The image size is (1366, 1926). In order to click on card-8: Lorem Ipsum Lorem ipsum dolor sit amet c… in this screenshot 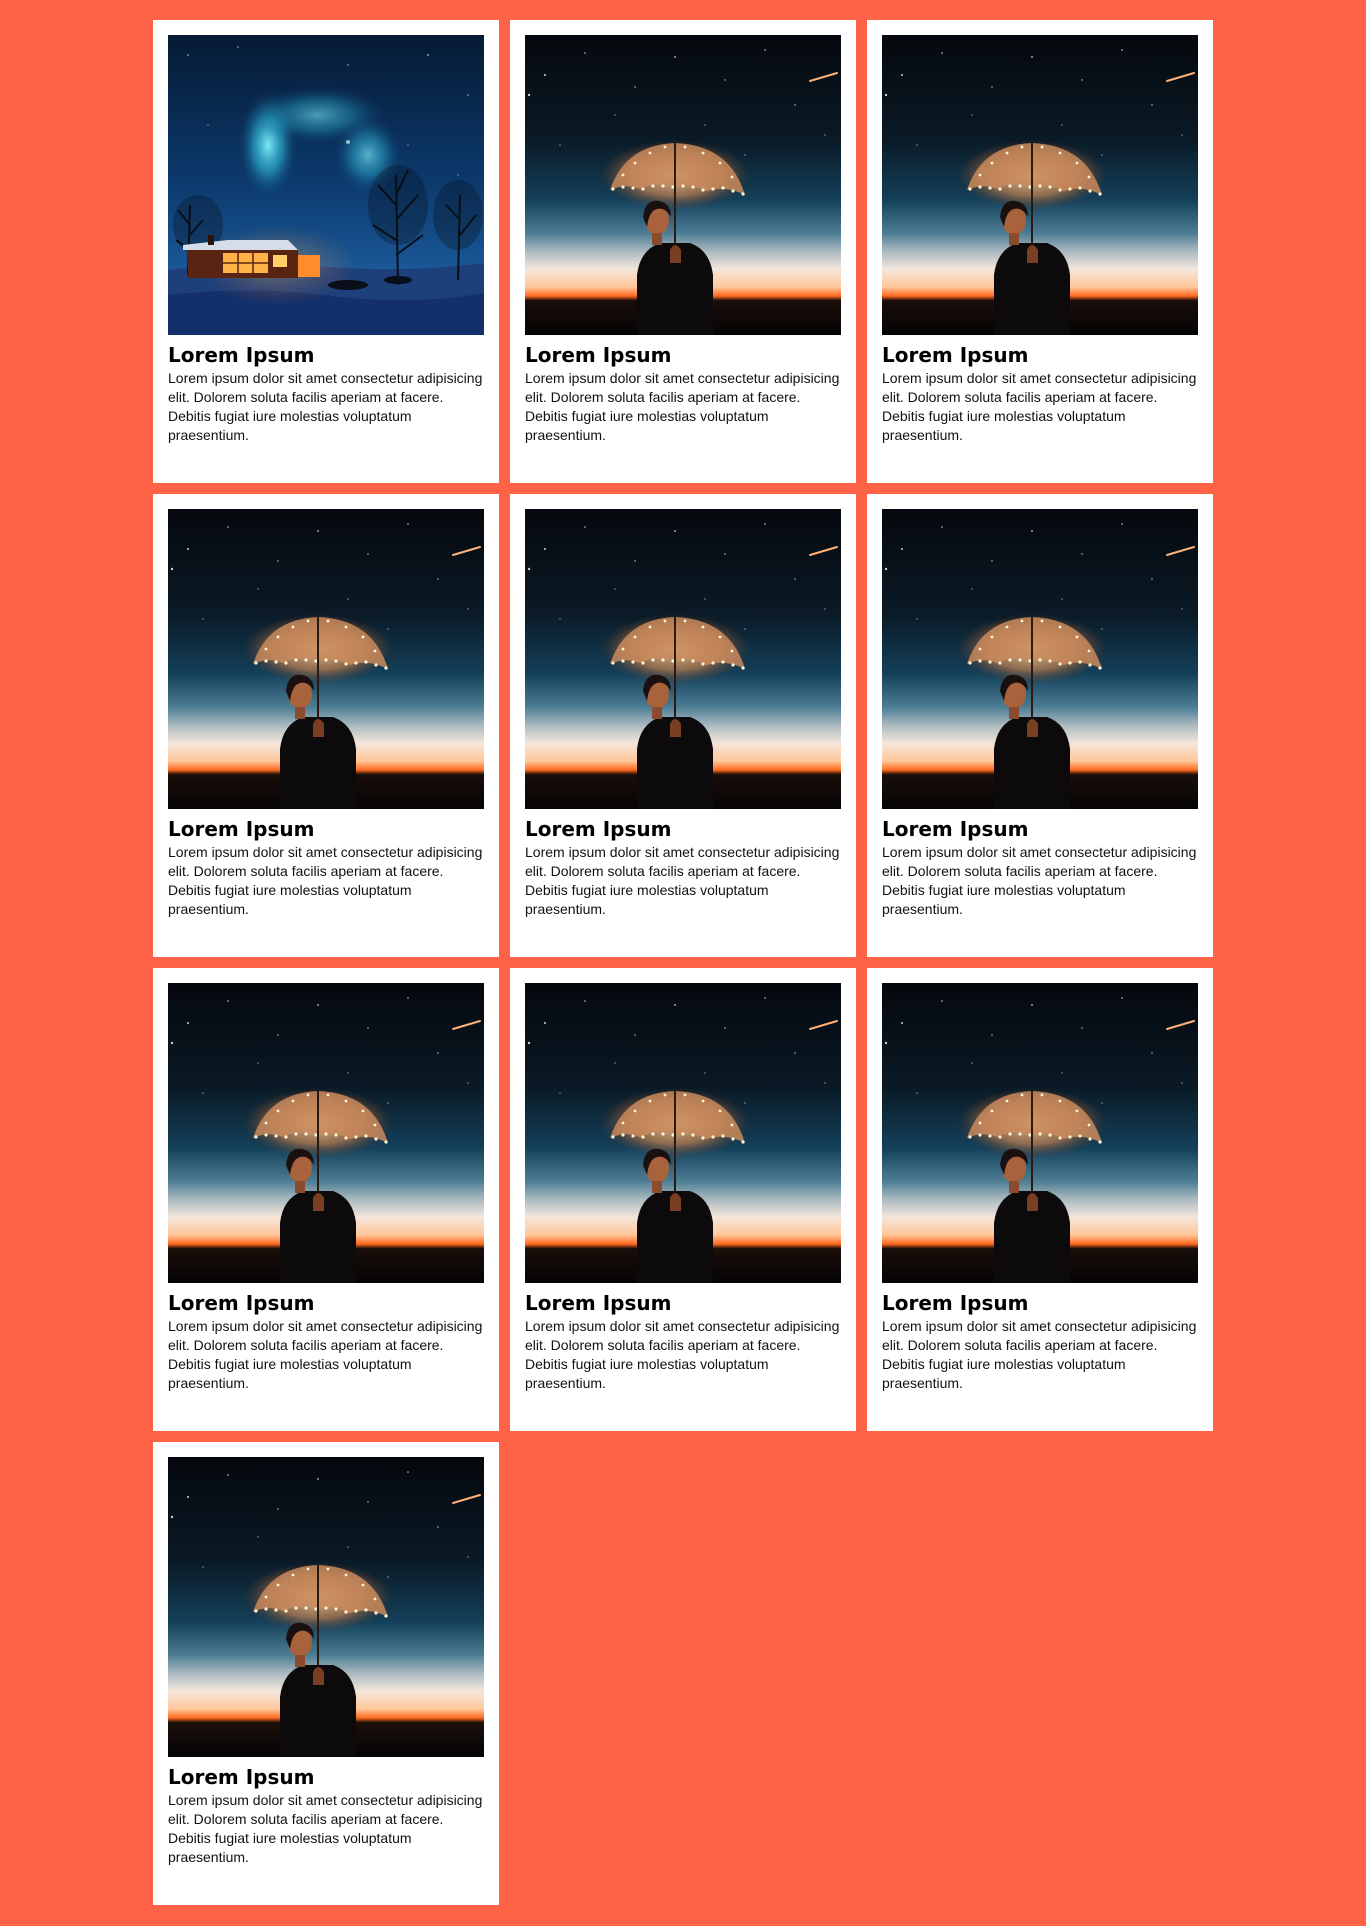, I will do `click(683, 1199)`.